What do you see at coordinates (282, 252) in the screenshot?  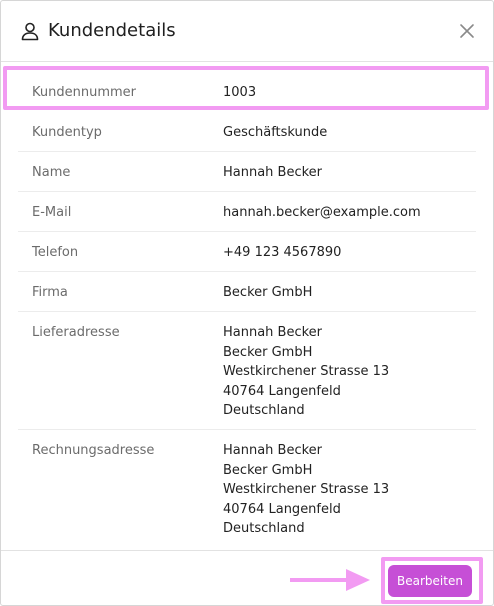 I see `field-value: +49 123 4567890` at bounding box center [282, 252].